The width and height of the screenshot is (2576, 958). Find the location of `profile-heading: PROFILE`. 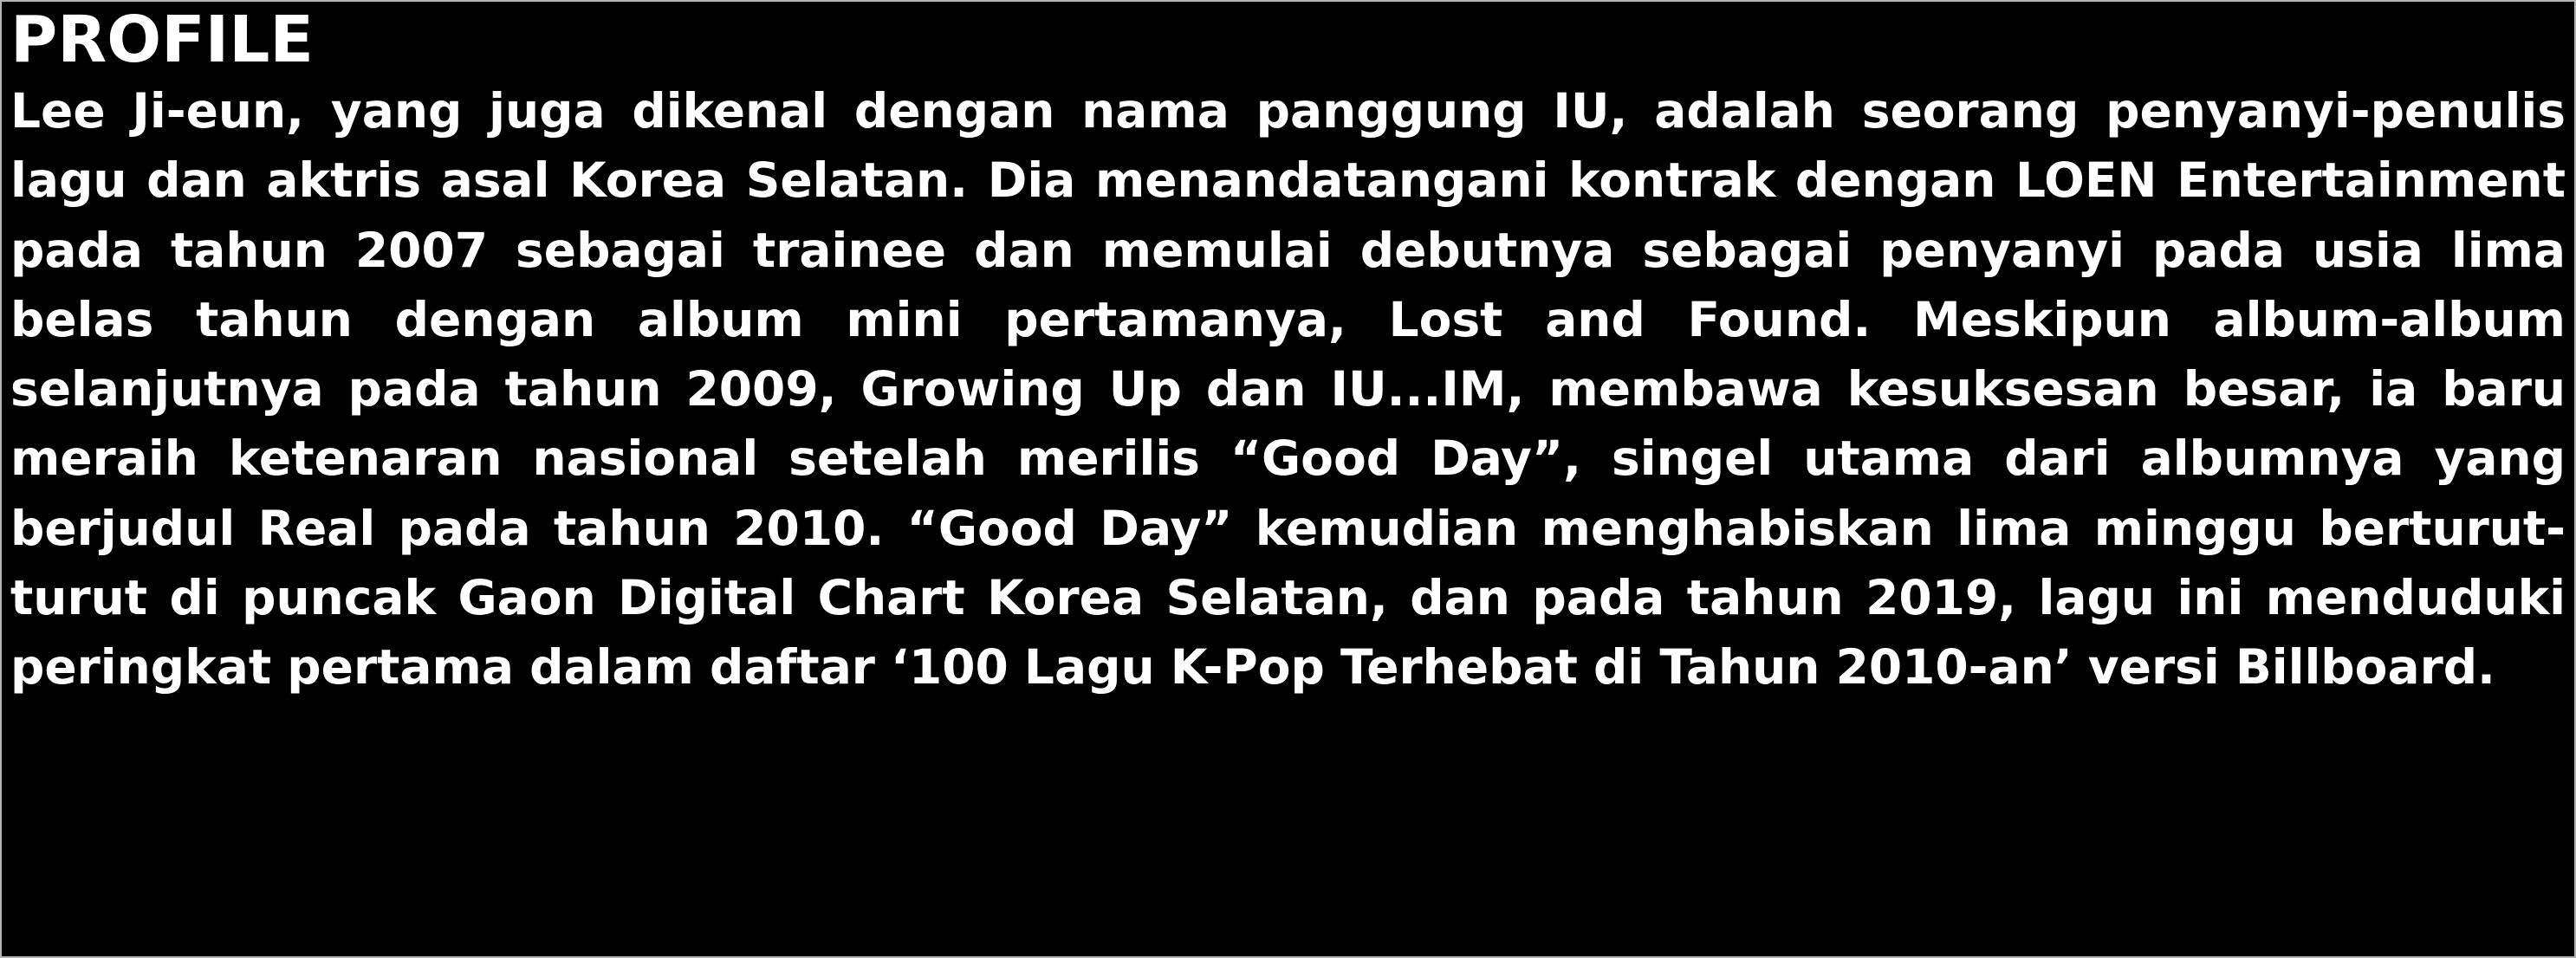

profile-heading: PROFILE is located at coordinates (162, 40).